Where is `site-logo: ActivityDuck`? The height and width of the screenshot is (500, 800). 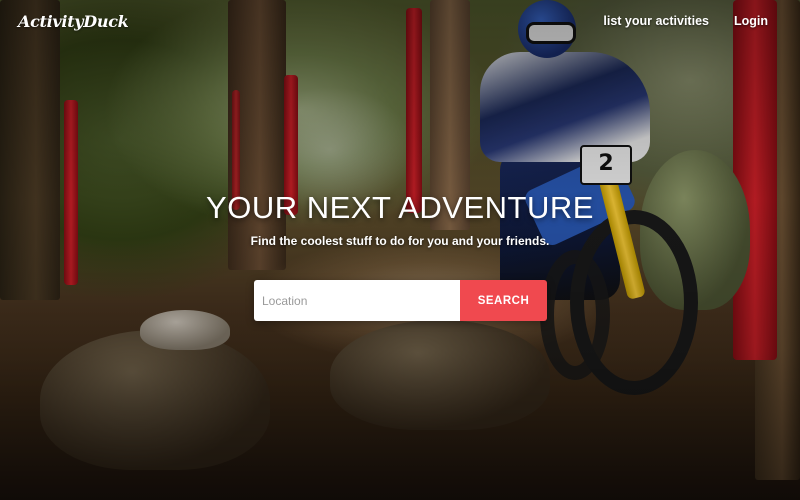 site-logo: ActivityDuck is located at coordinates (73, 21).